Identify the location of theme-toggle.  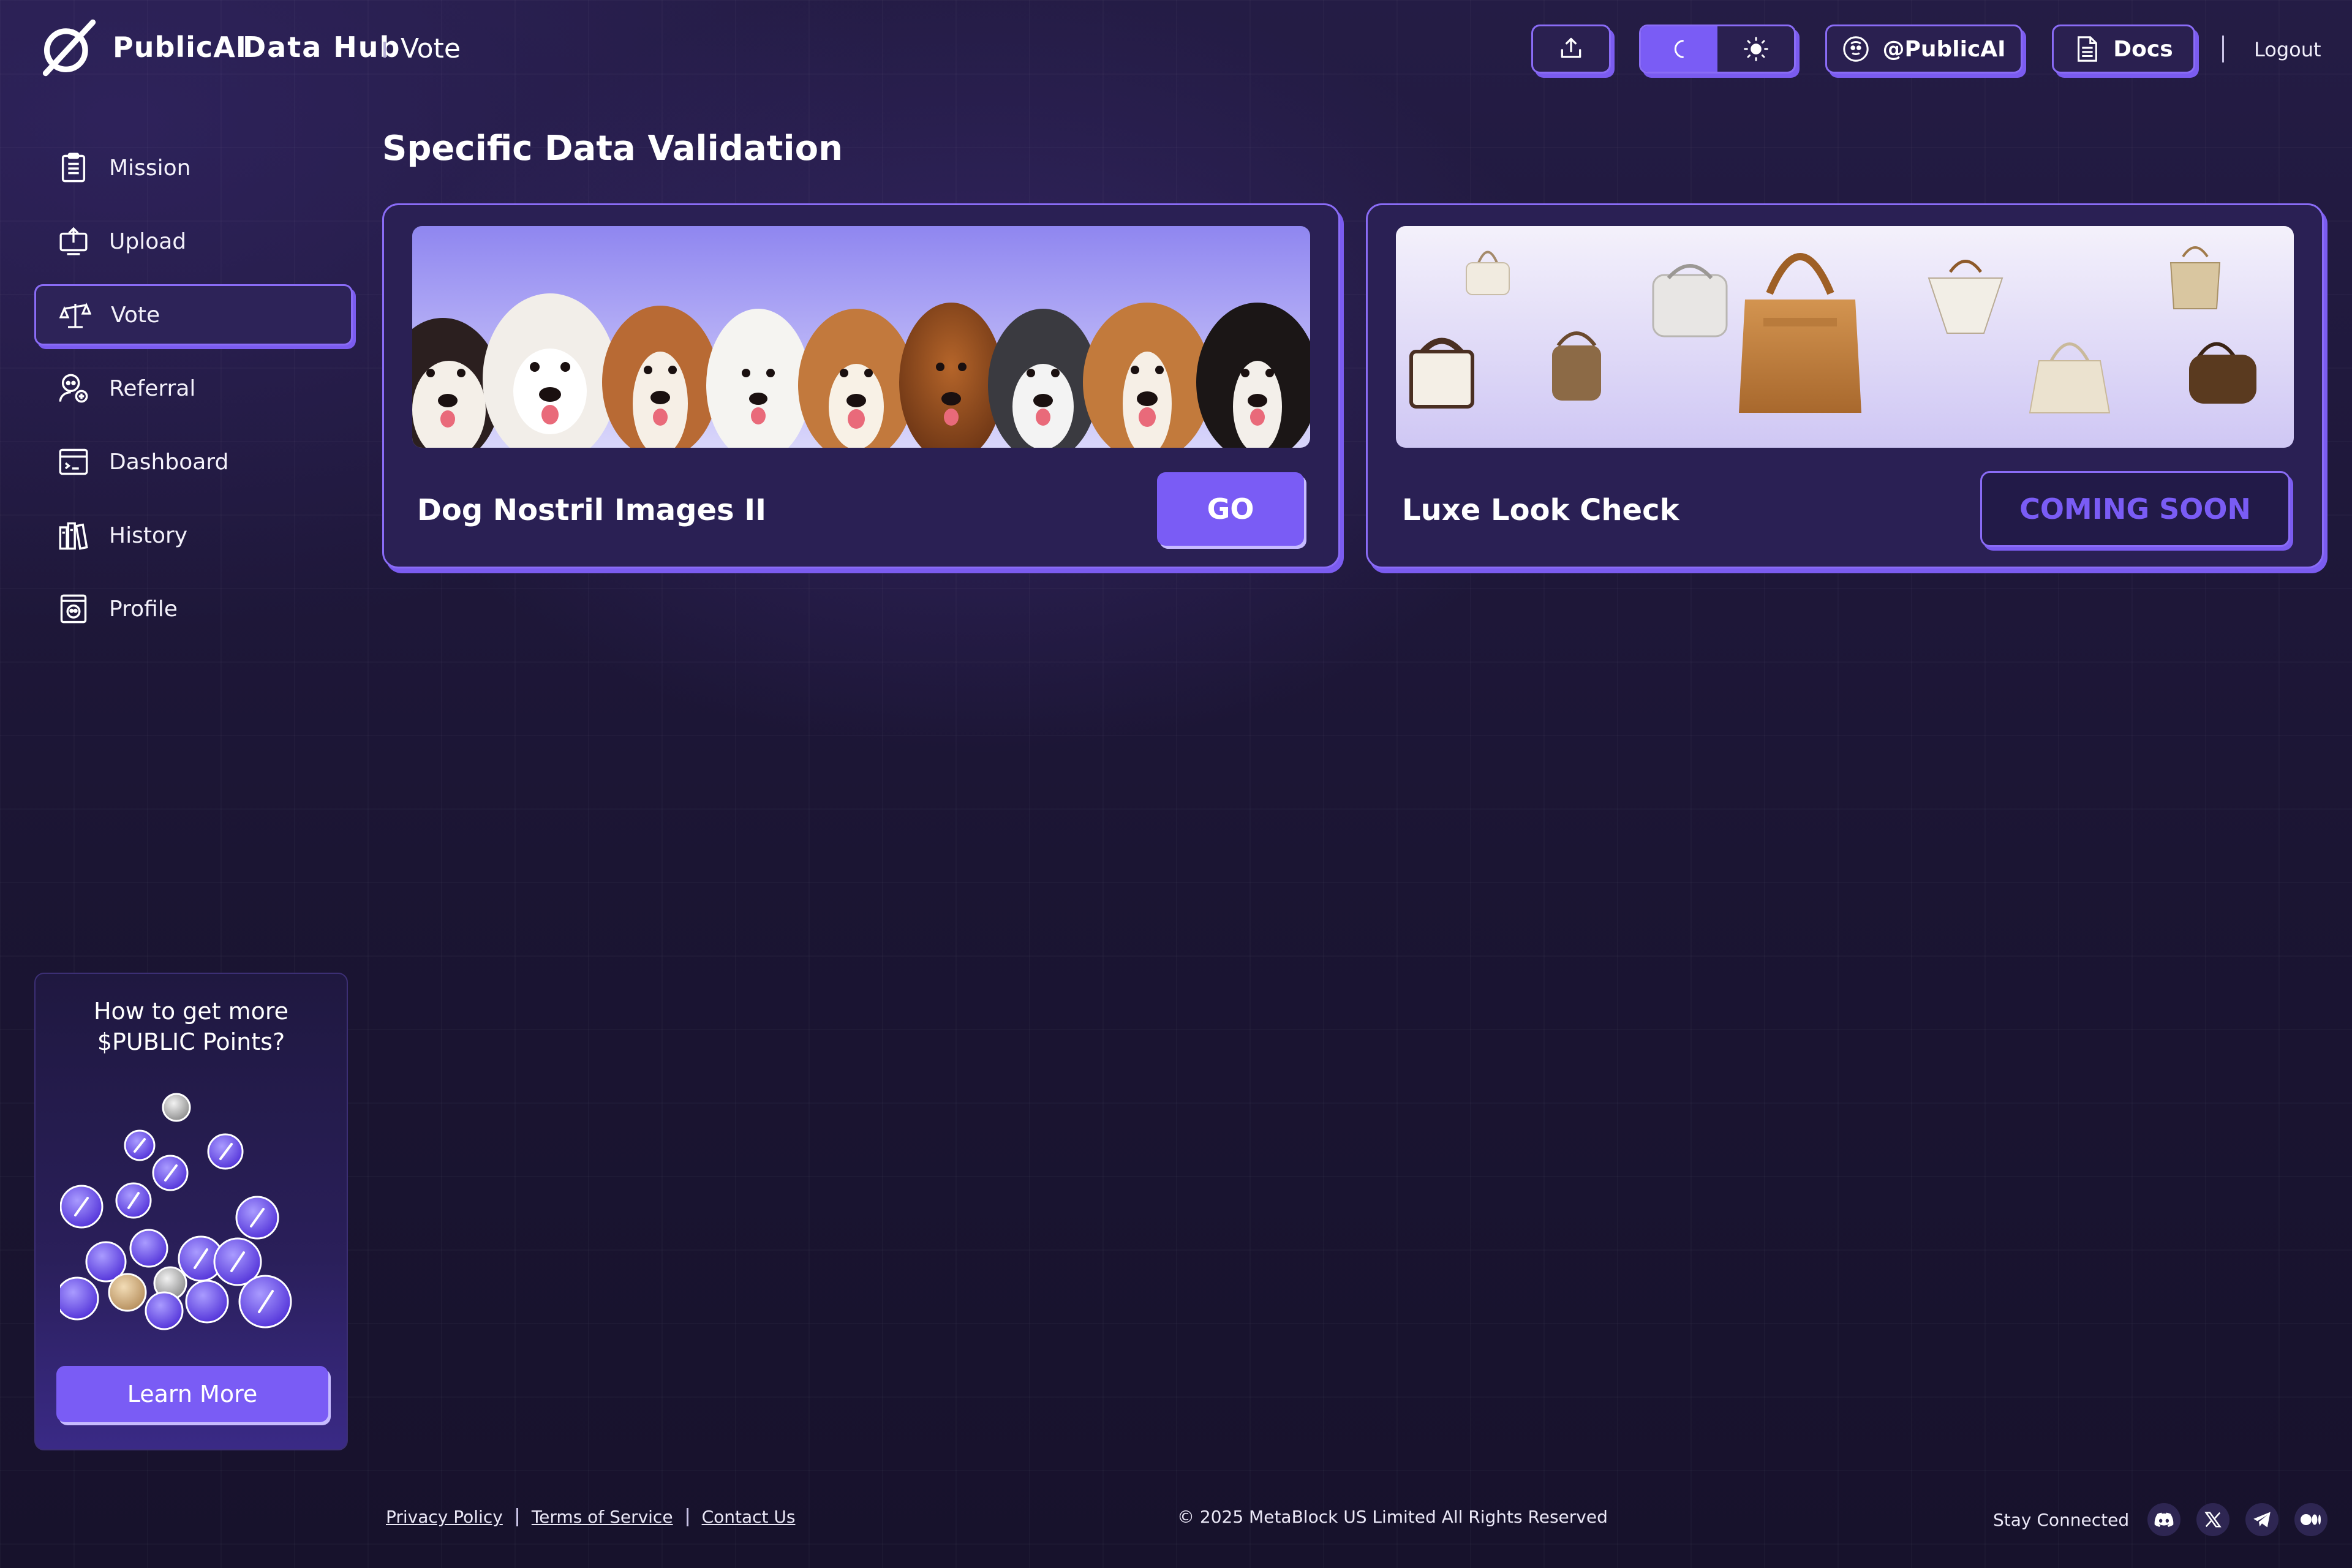
(1717, 49).